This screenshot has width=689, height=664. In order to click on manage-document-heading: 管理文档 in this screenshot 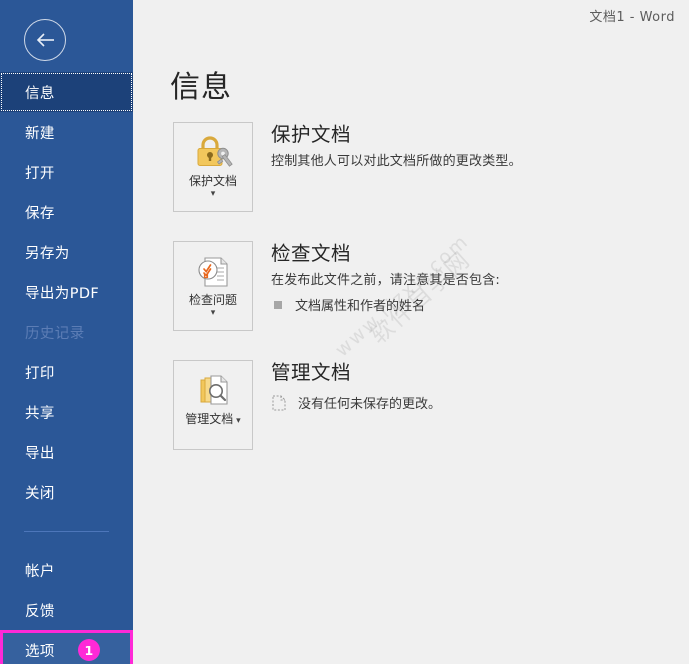, I will do `click(311, 372)`.